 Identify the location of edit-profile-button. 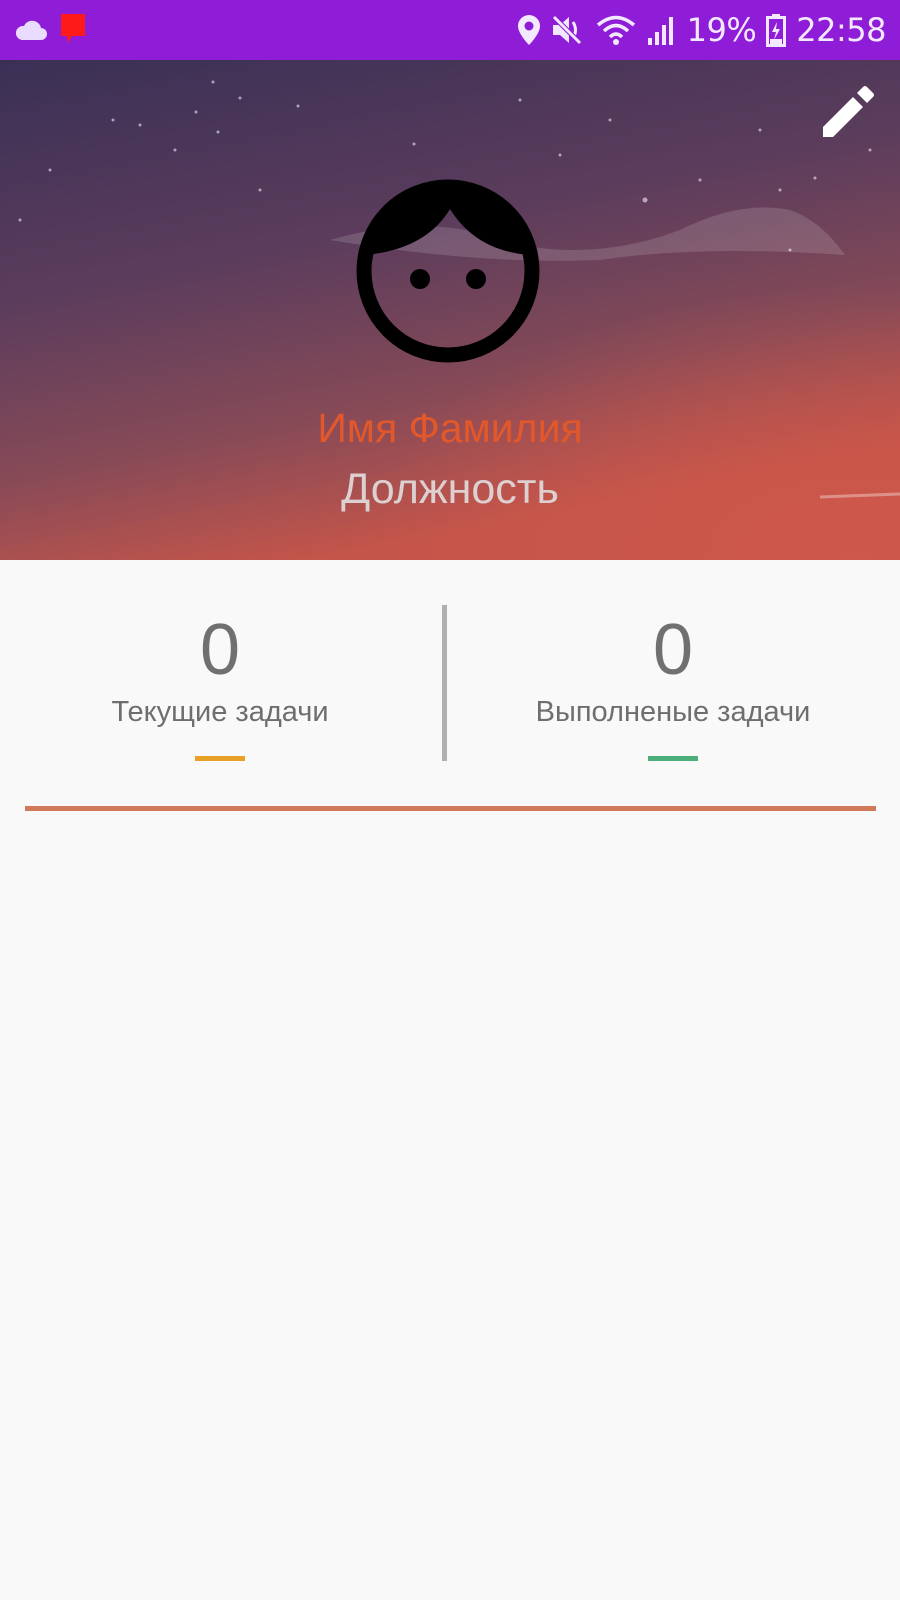
(848, 112).